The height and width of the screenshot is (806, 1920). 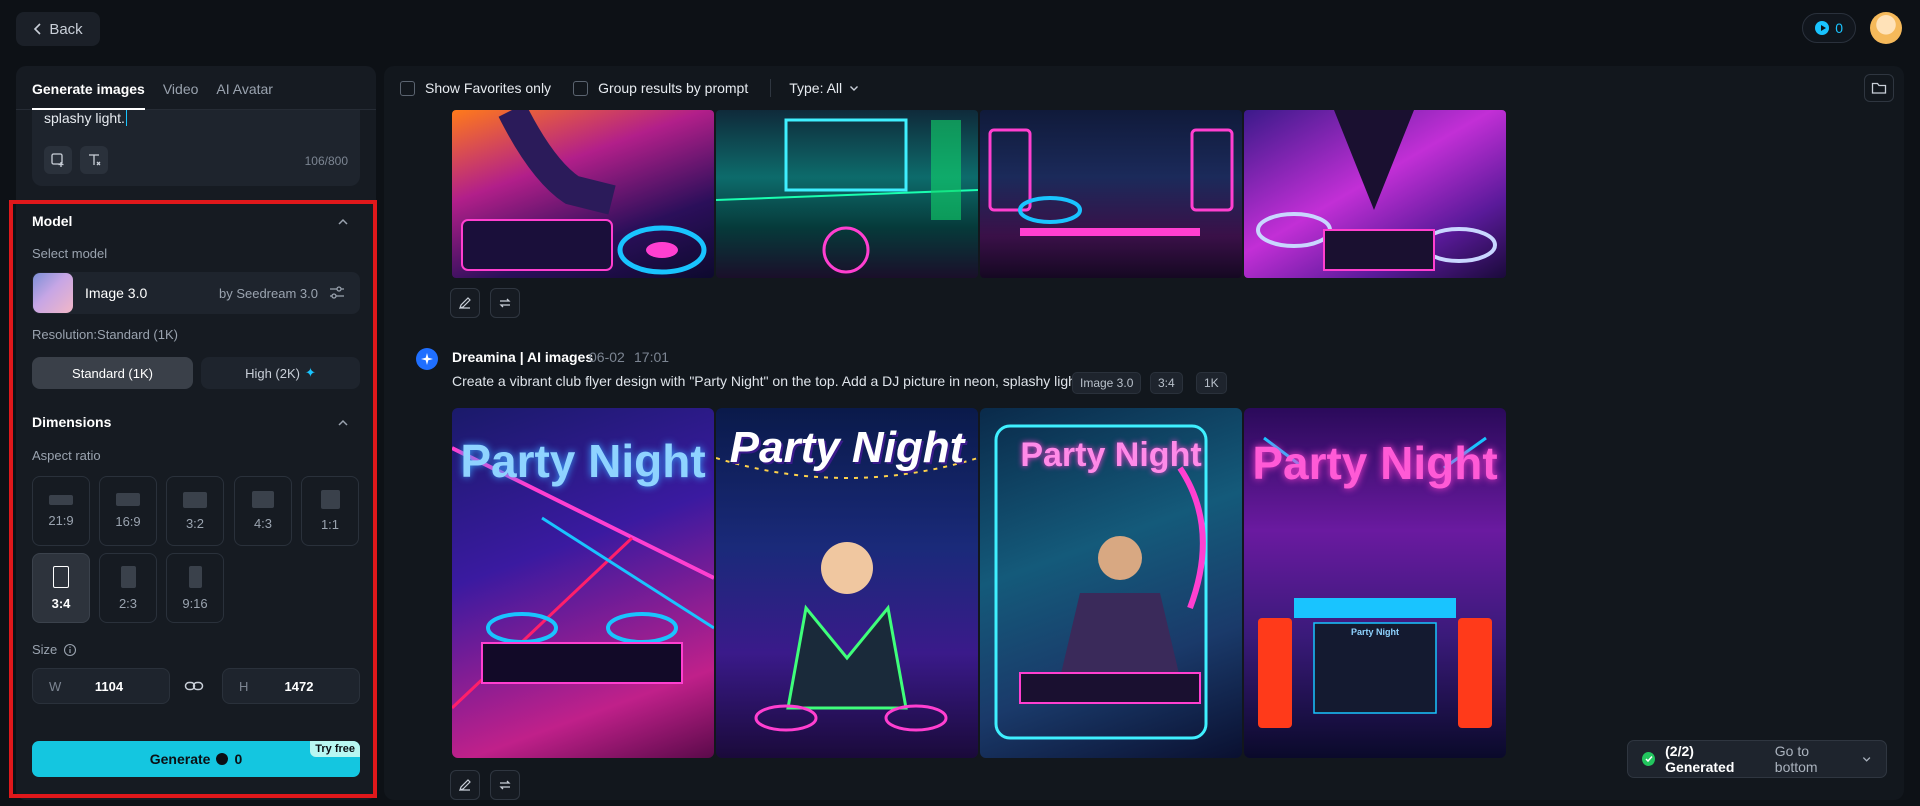 What do you see at coordinates (310, 372) in the screenshot?
I see `sparkle-icon: ✦` at bounding box center [310, 372].